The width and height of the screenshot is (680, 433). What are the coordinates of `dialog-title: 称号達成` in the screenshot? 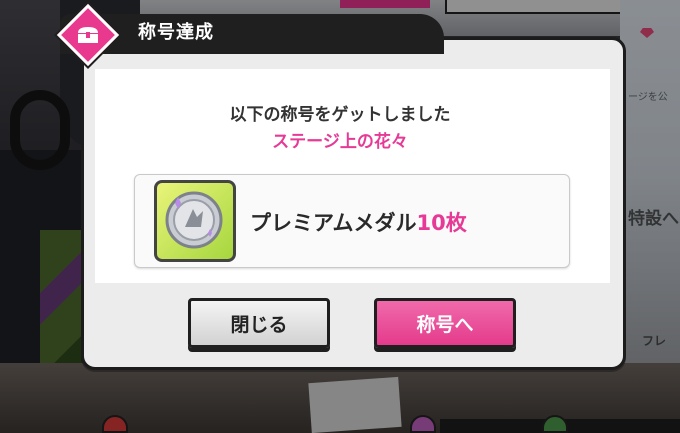 It's located at (176, 32).